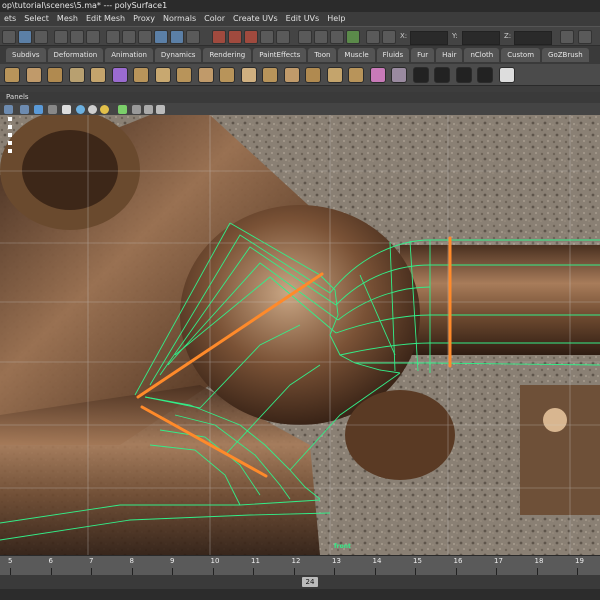 The width and height of the screenshot is (600, 600). What do you see at coordinates (129, 55) in the screenshot?
I see `shelf-tab-animation: Animation` at bounding box center [129, 55].